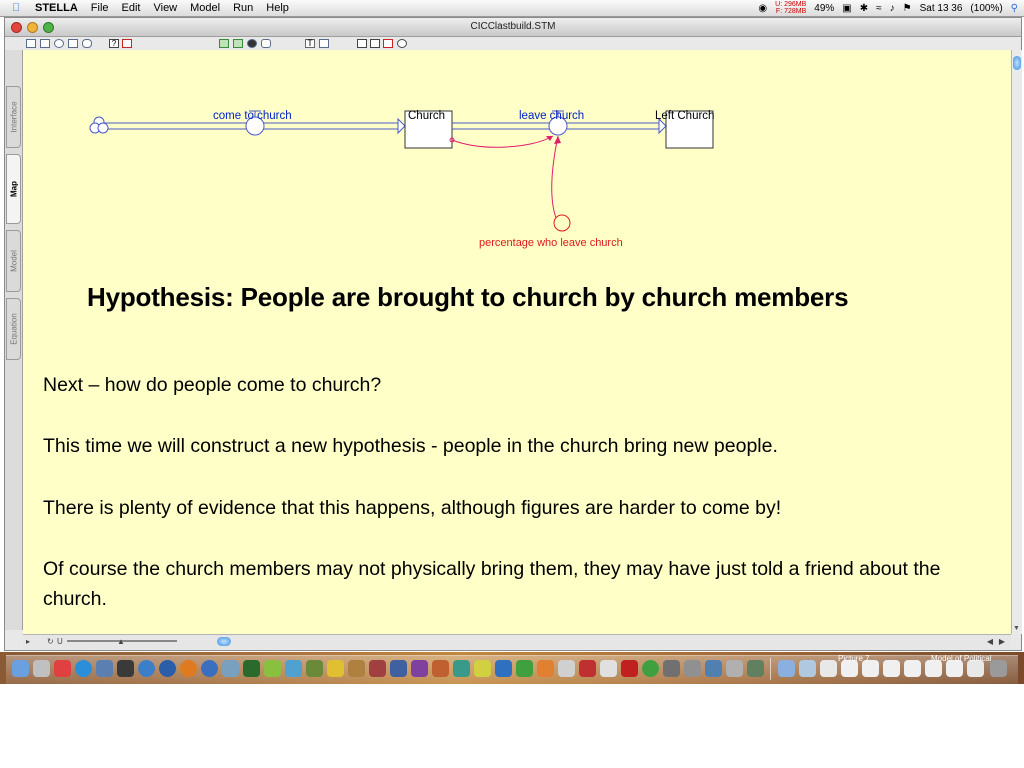  What do you see at coordinates (807, 668) in the screenshot?
I see `magnifier-icon` at bounding box center [807, 668].